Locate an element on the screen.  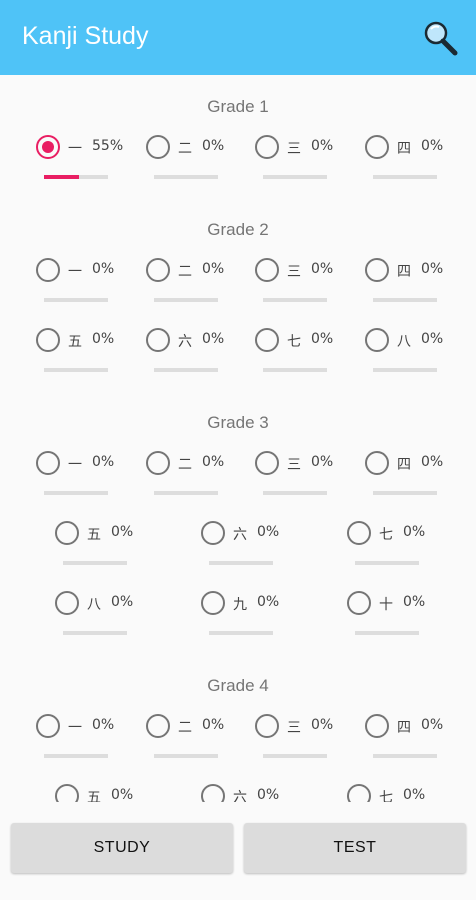
kanji-label: 一 is located at coordinates (75, 728).